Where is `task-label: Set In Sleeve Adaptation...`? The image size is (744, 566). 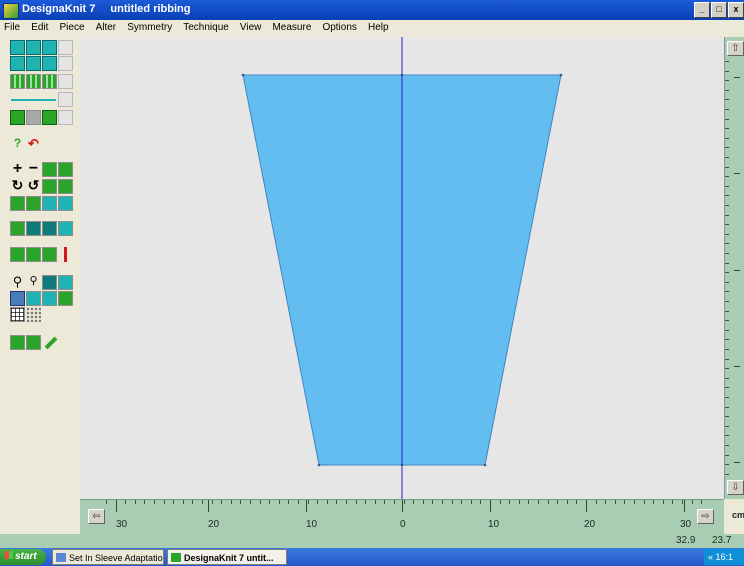 task-label: Set In Sleeve Adaptation... is located at coordinates (116, 558).